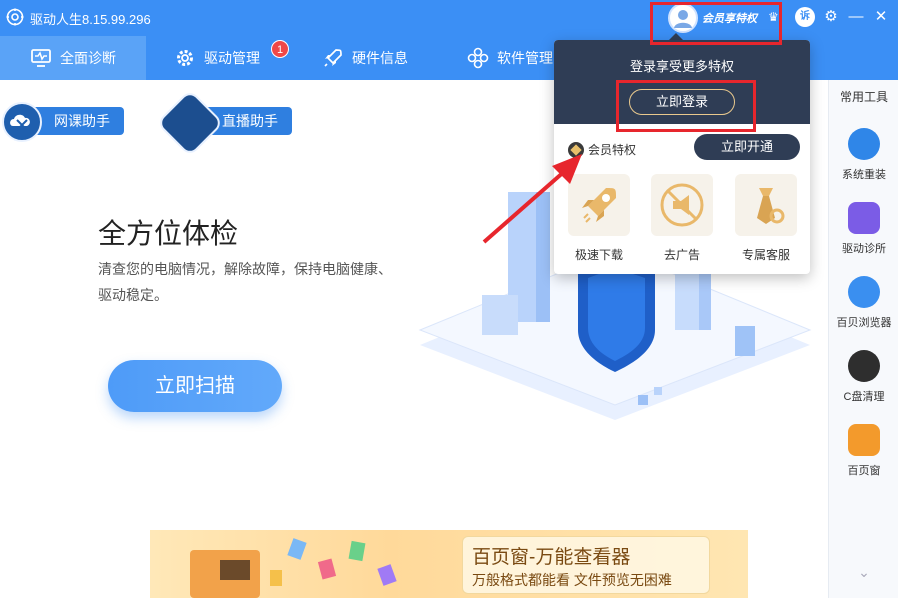  I want to click on live-tools-icon, so click(190, 123).